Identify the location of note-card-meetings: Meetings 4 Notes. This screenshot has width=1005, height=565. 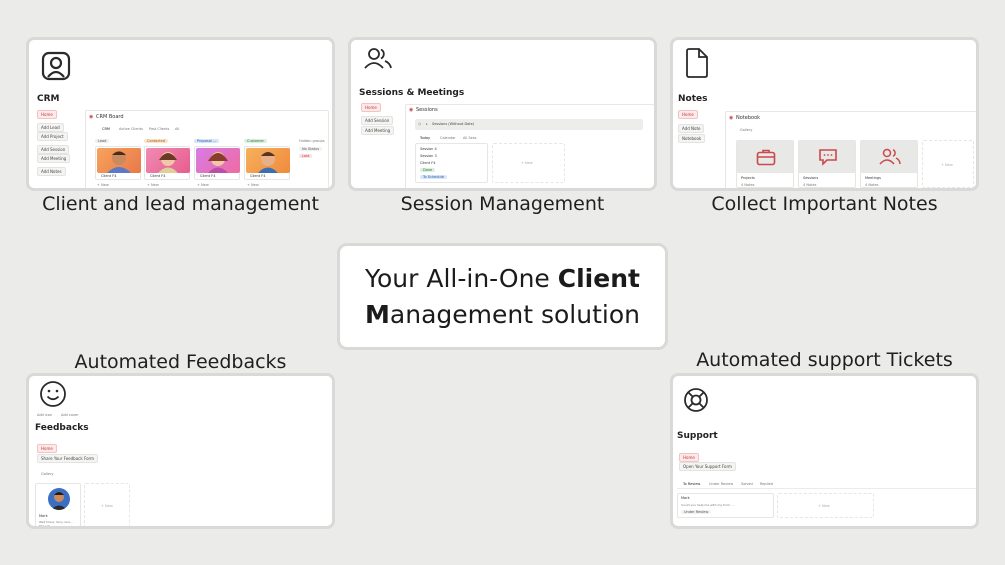
(889, 164).